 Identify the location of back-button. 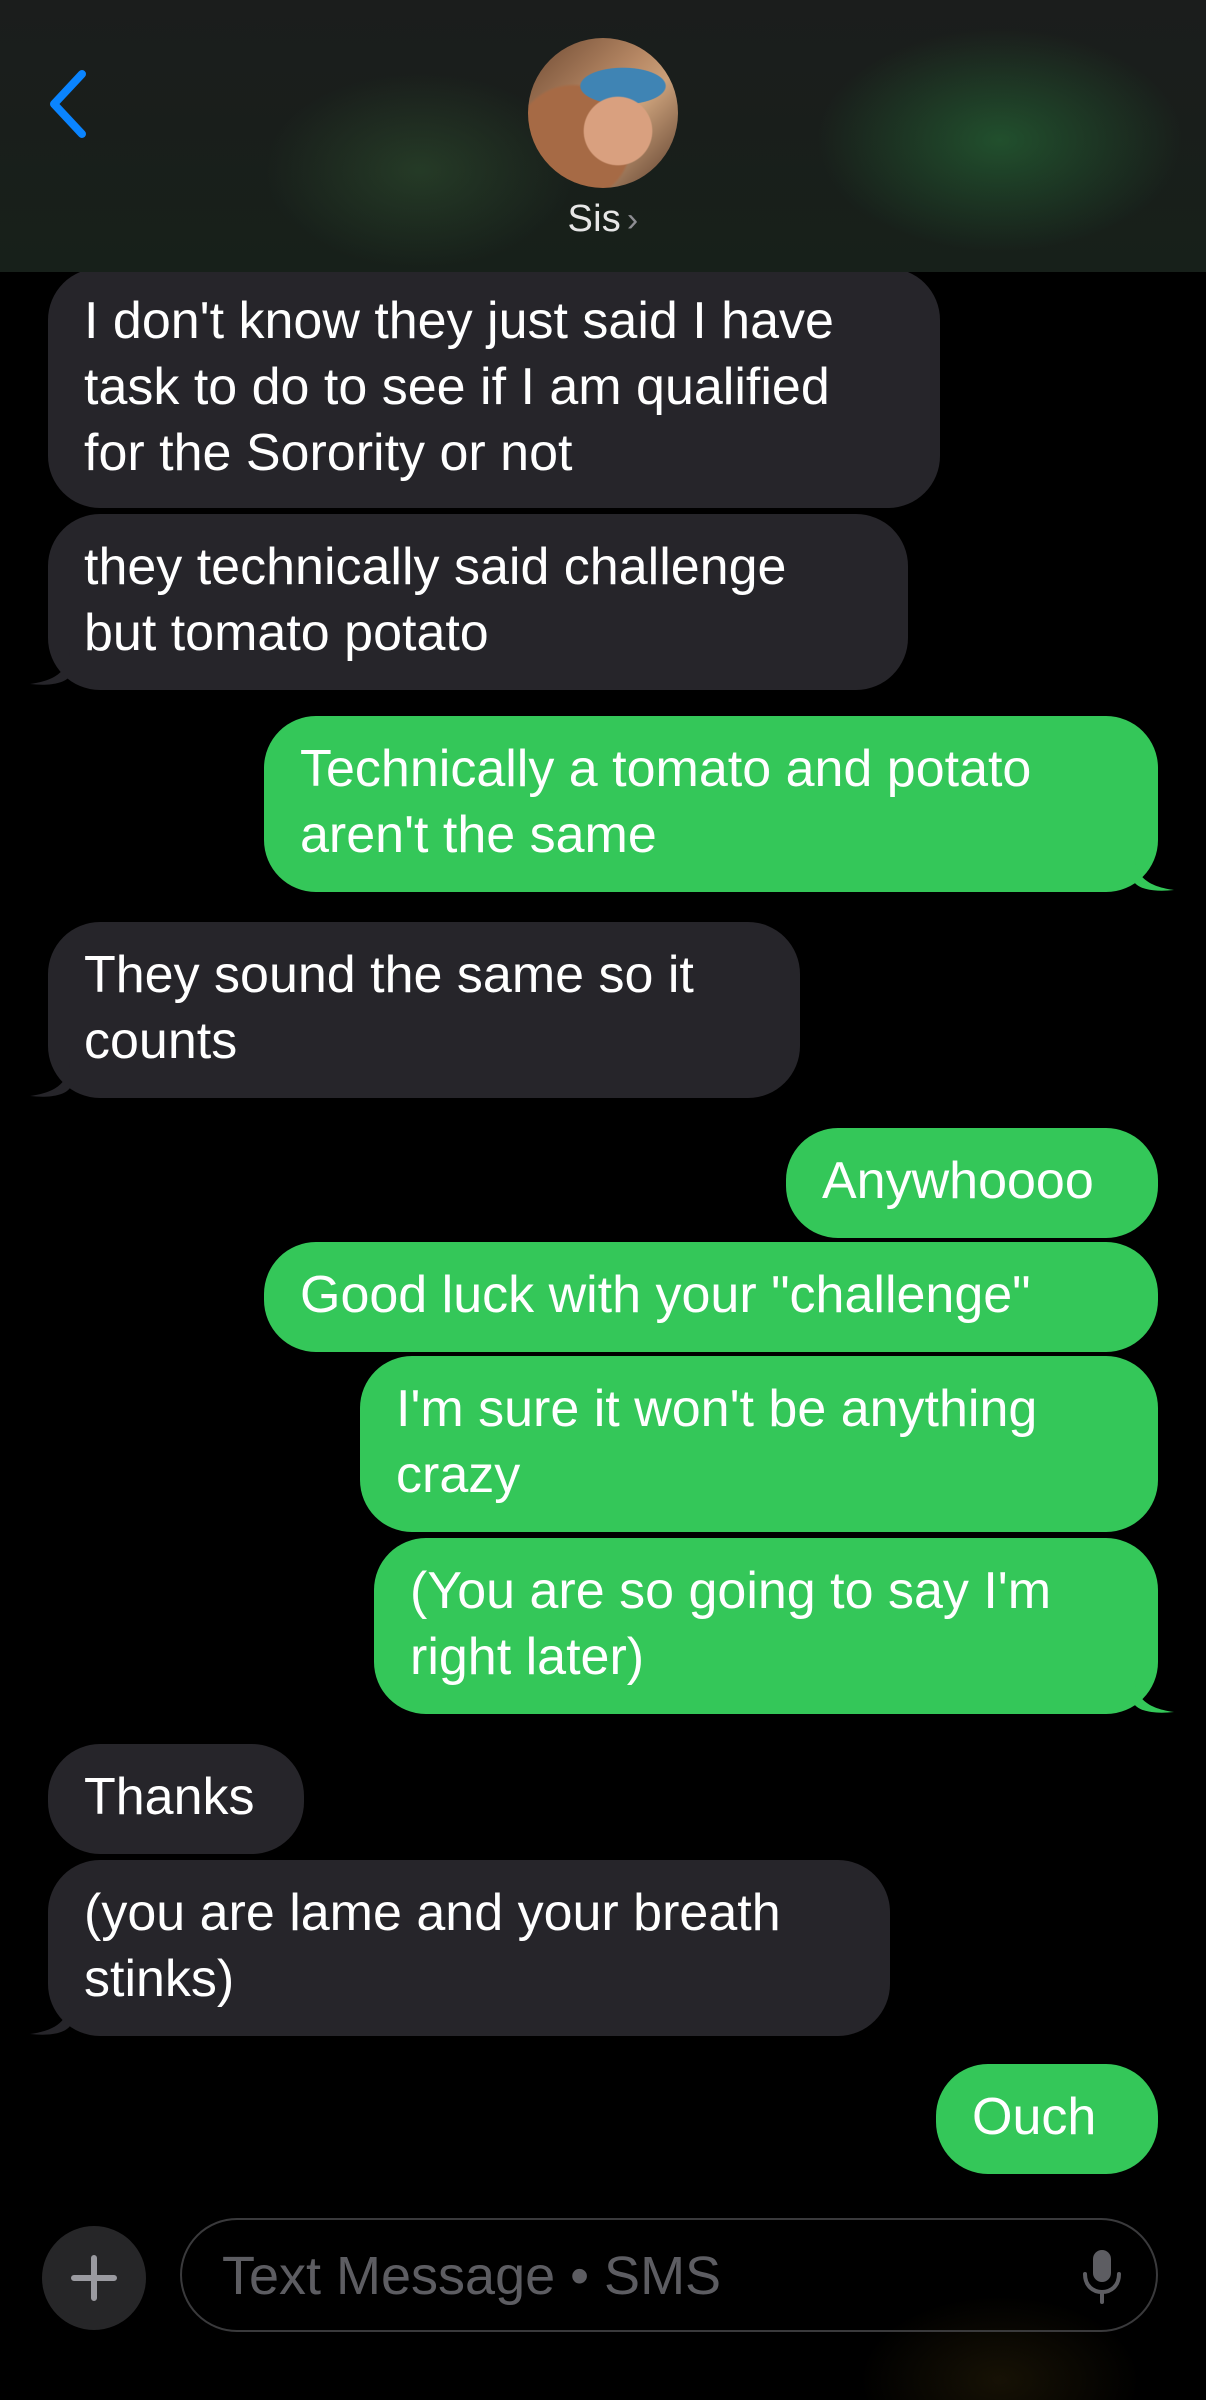
(70, 104).